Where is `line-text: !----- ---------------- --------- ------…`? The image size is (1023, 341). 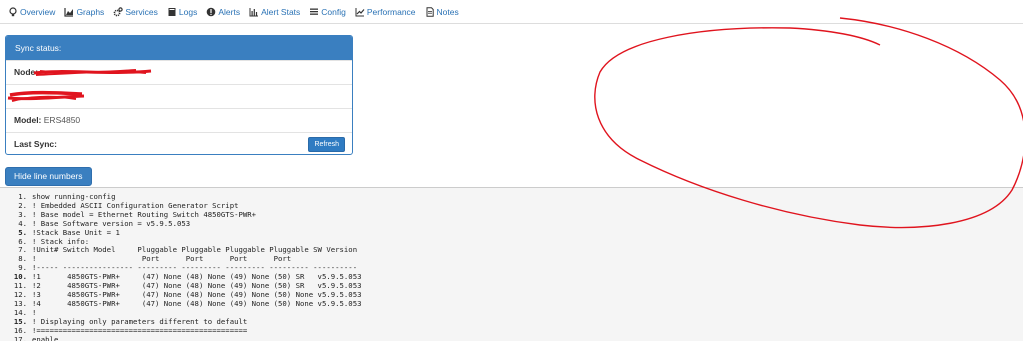
line-text: !----- ---------------- --------- ------… is located at coordinates (195, 268).